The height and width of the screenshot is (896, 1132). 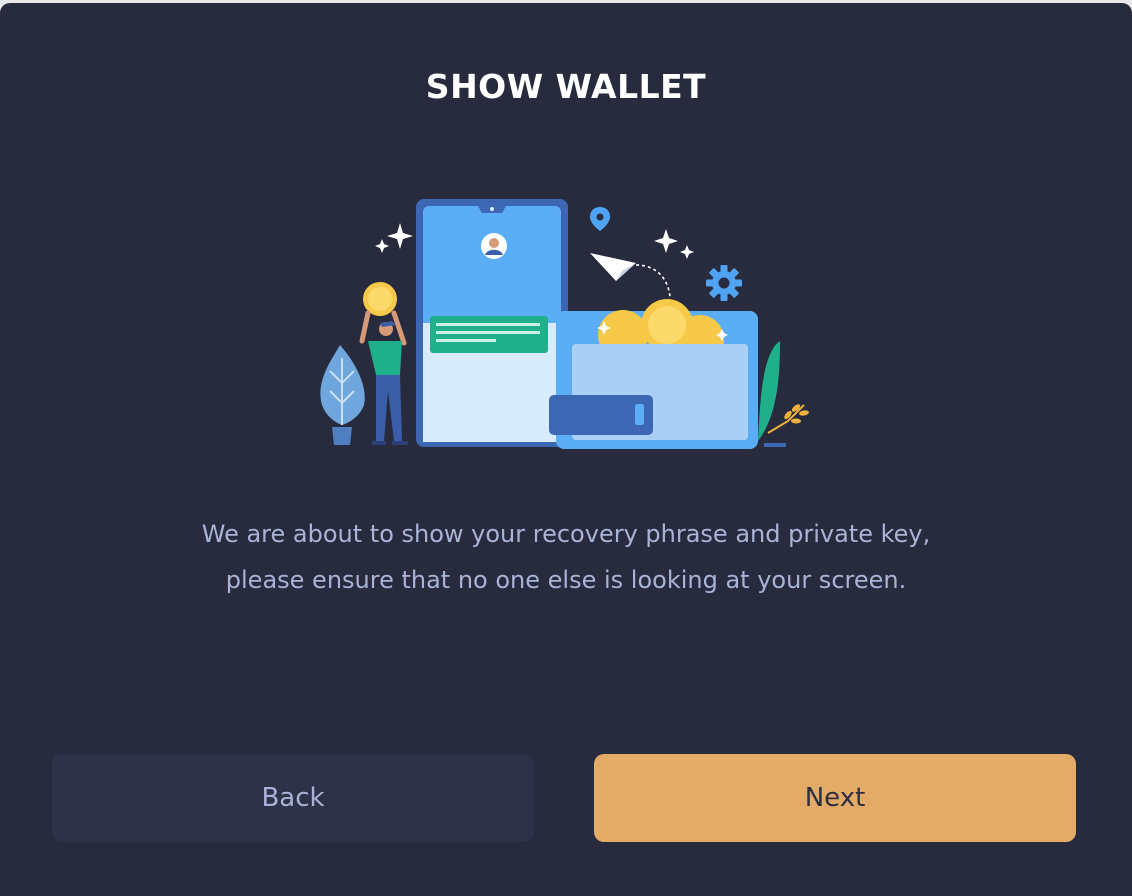 I want to click on person-icon, so click(x=383, y=363).